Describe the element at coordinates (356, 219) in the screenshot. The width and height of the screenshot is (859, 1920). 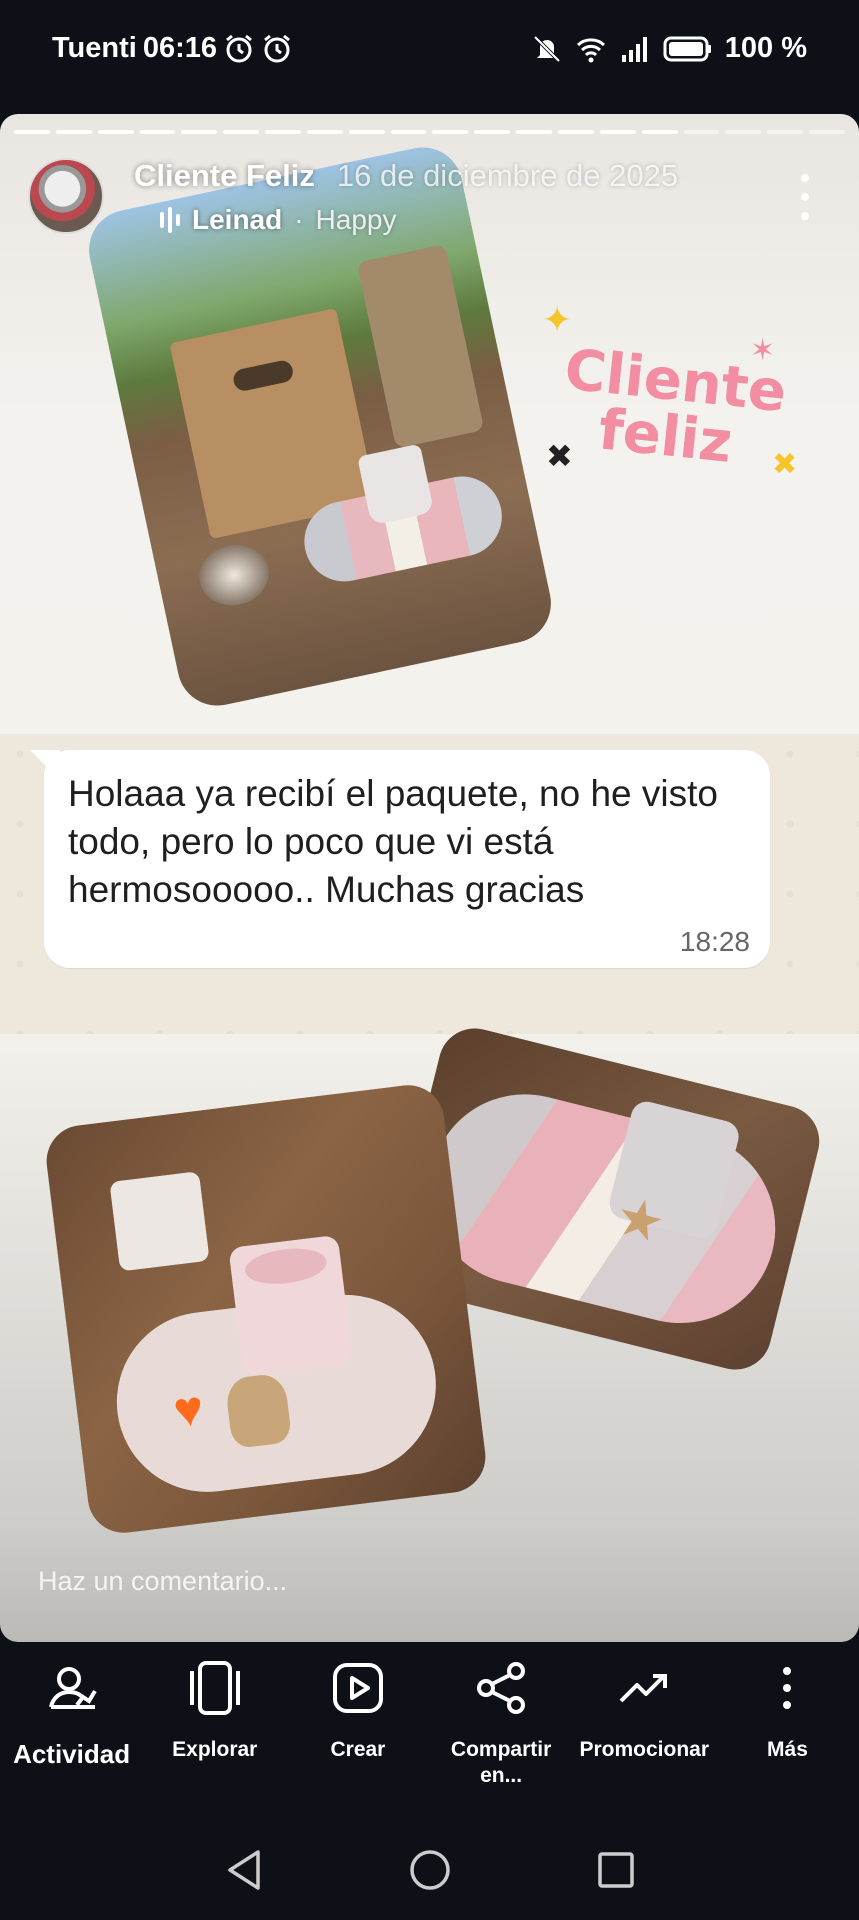
I see `music-song: Happy` at that location.